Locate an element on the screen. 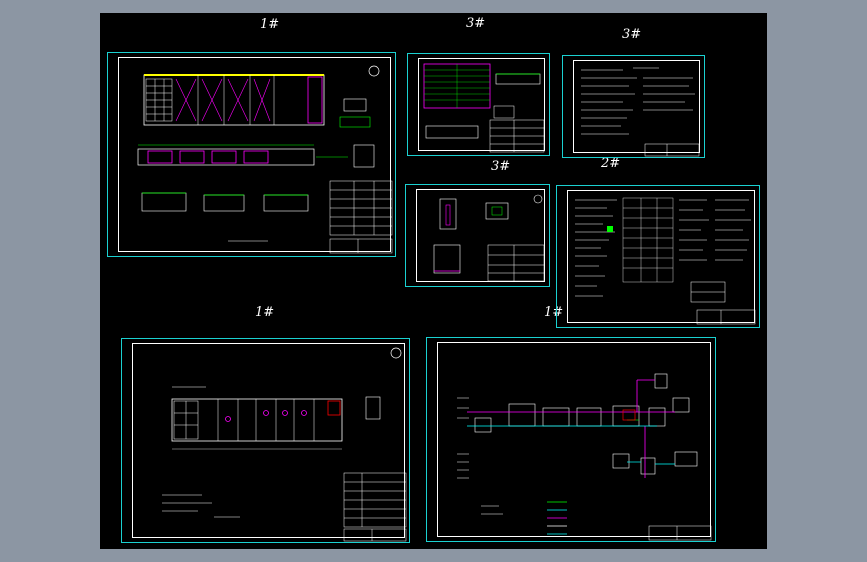 The image size is (867, 562). drawing-sheet-equipment-list is located at coordinates (658, 256).